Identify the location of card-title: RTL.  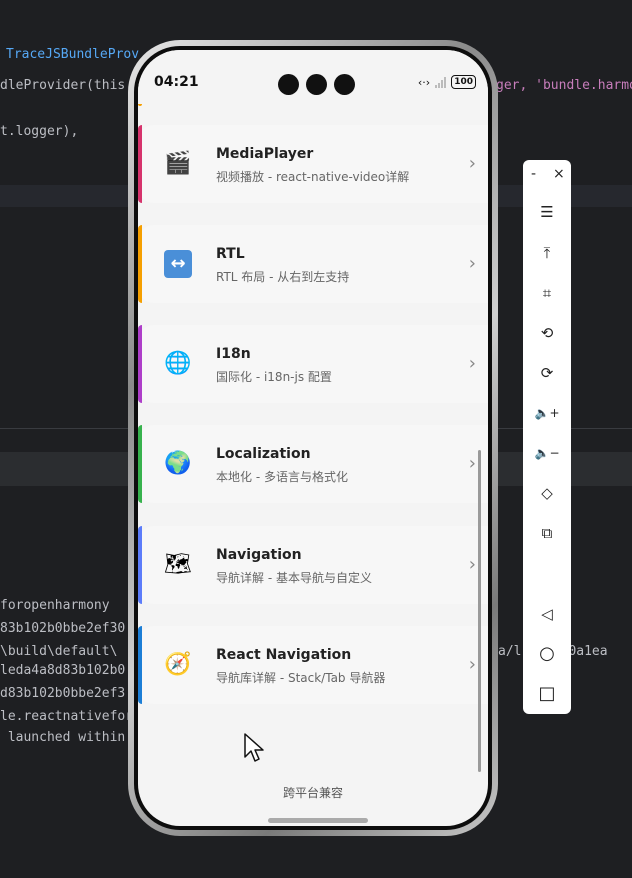
(230, 254).